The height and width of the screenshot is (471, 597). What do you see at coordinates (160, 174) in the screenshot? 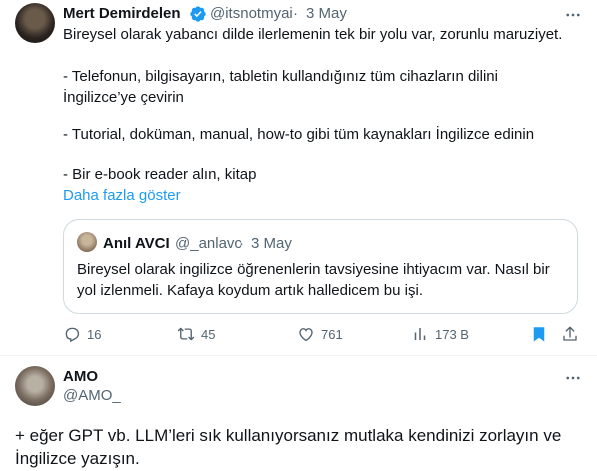
I see `tweet-text-line: - Bir e-book reader alın, kitap` at bounding box center [160, 174].